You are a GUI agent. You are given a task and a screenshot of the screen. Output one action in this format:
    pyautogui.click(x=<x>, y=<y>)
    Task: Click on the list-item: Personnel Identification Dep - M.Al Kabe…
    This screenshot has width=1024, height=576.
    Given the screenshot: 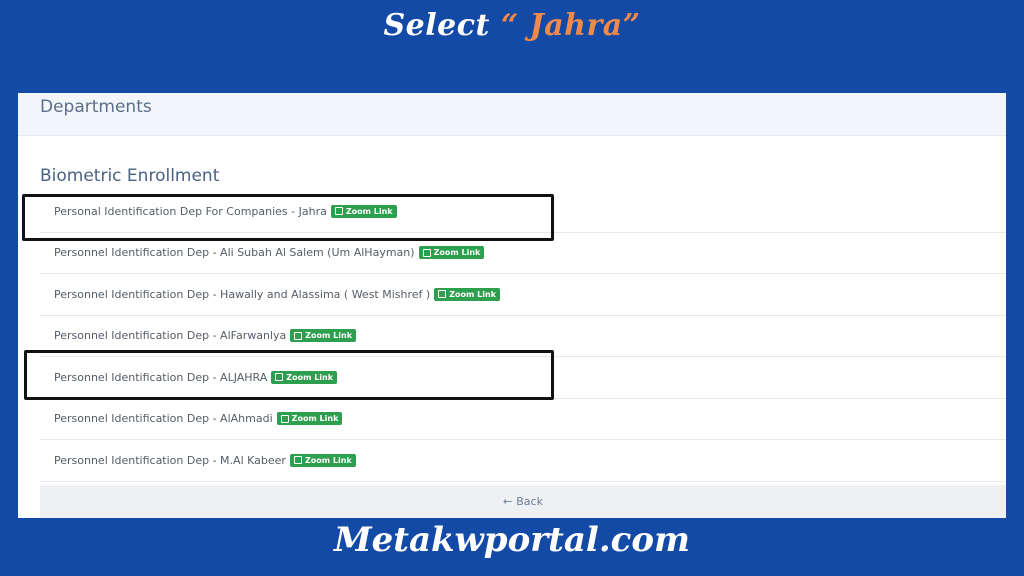 What is the action you would take?
    pyautogui.click(x=523, y=461)
    